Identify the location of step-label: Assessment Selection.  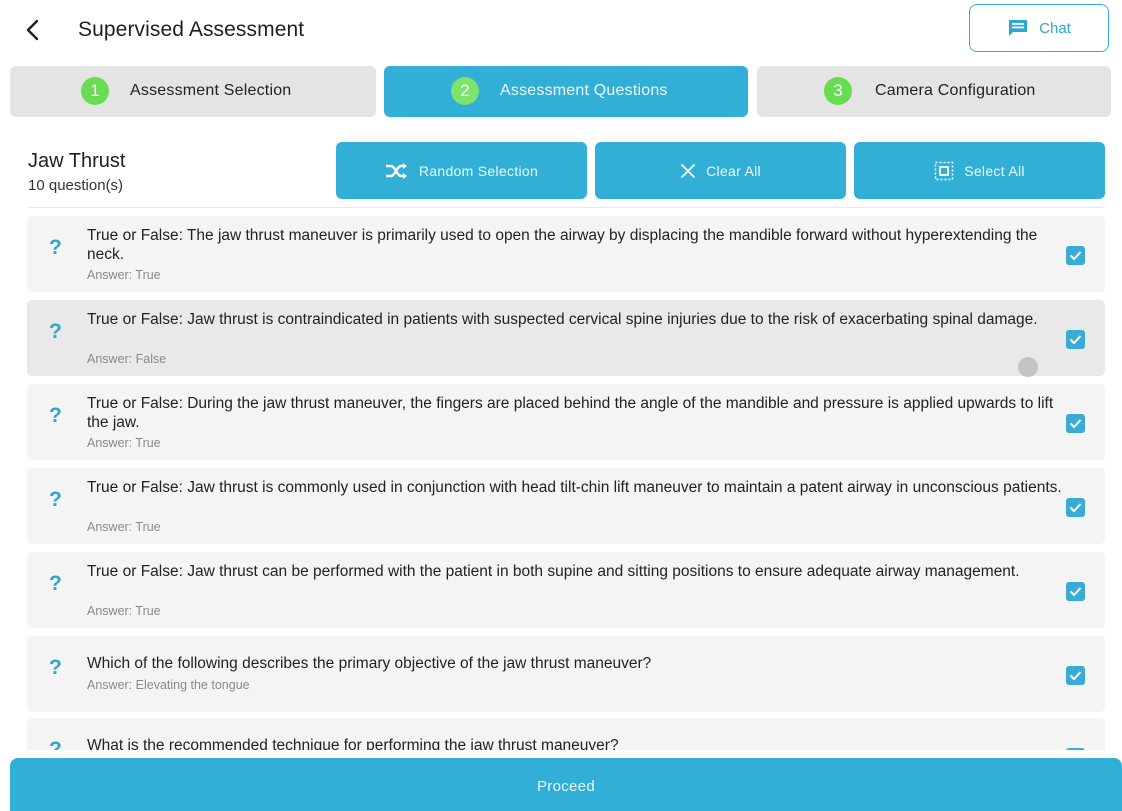
(211, 90).